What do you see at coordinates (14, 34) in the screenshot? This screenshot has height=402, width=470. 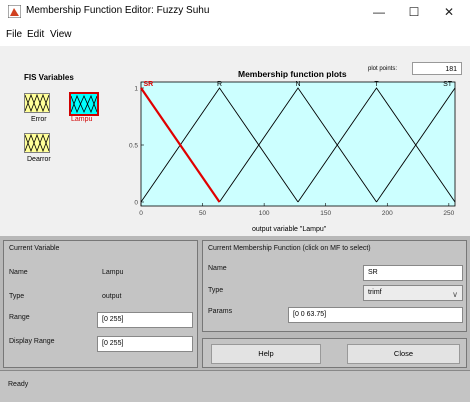 I see `menu-file: File` at bounding box center [14, 34].